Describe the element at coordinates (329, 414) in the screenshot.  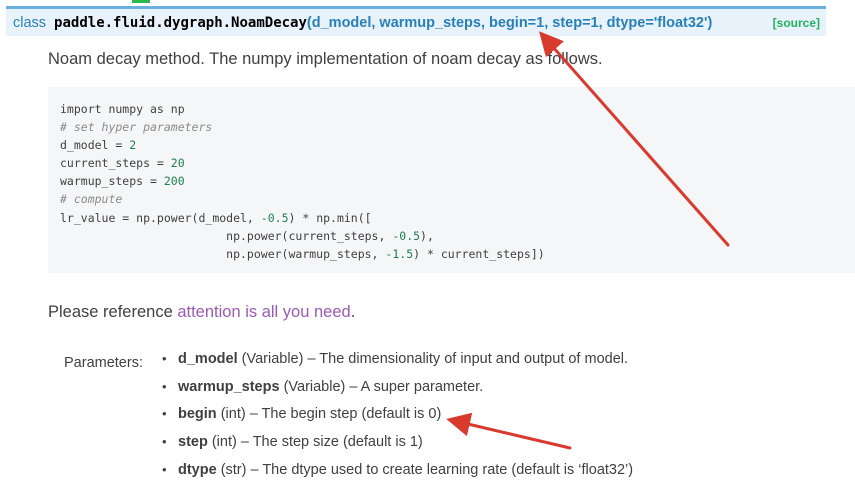
I see `parameter-desc: (int) – The begin step (default is 0)` at that location.